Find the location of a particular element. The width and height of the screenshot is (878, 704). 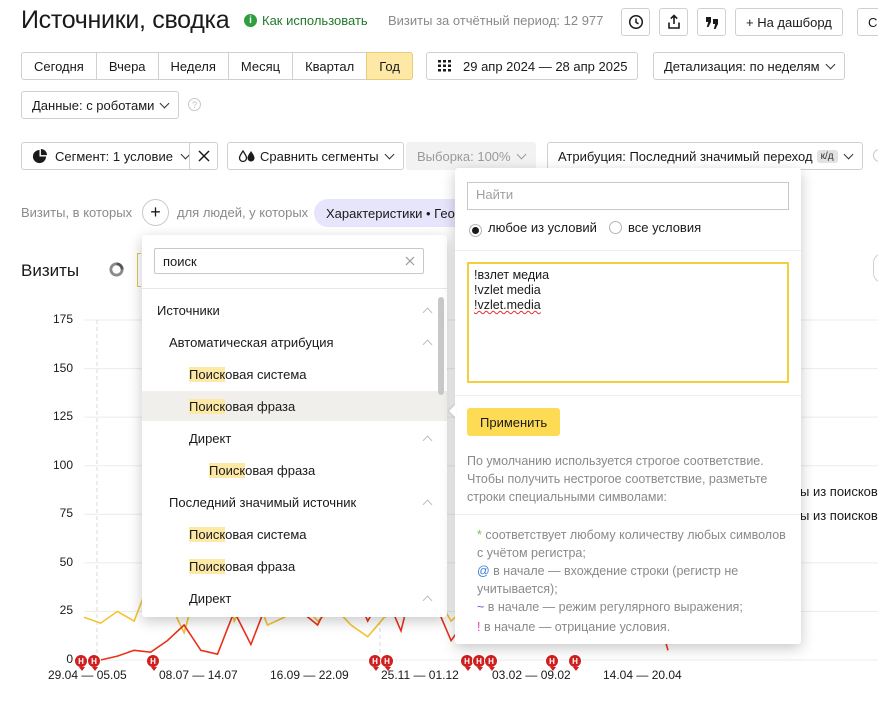

date-range-picker: 29 апр 2024 — 28 апр 2025 is located at coordinates (532, 66).